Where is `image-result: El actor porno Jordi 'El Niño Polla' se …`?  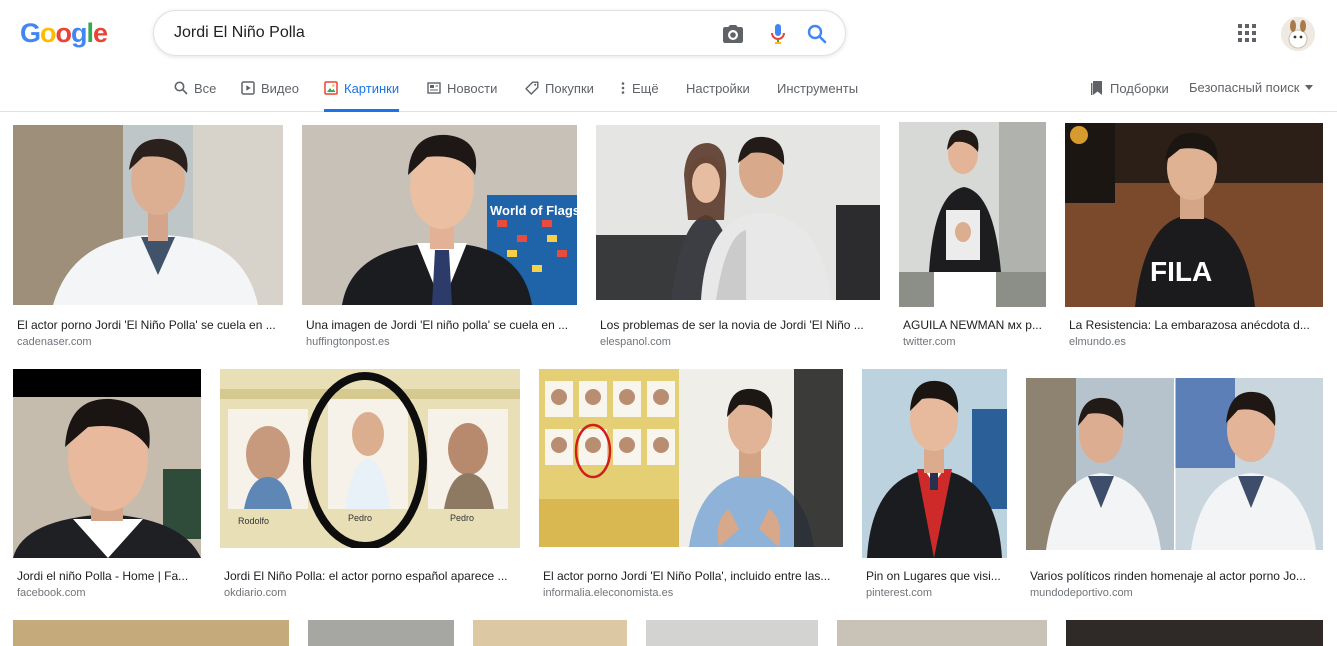 image-result: El actor porno Jordi 'El Niño Polla' se … is located at coordinates (148, 237).